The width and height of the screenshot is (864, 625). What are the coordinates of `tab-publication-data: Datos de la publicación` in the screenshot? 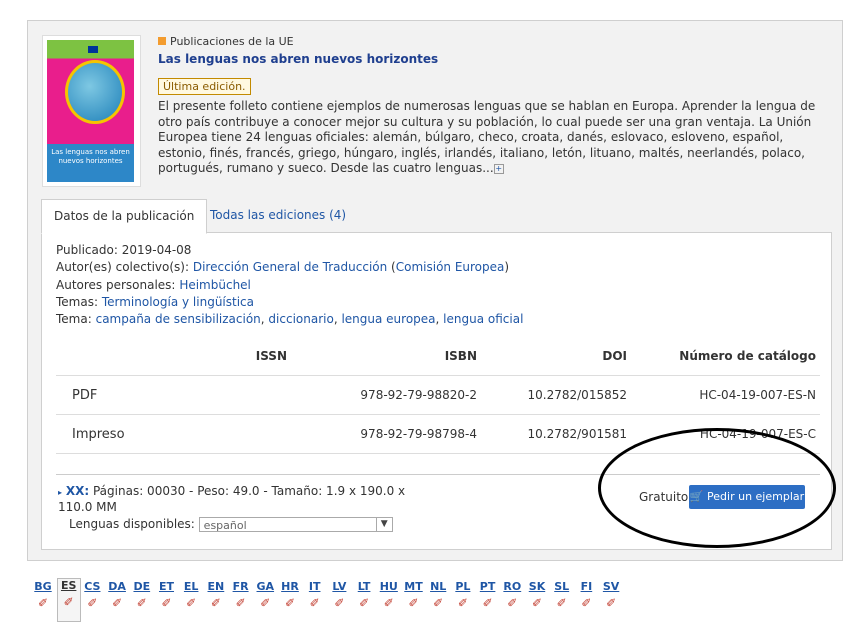 It's located at (124, 216).